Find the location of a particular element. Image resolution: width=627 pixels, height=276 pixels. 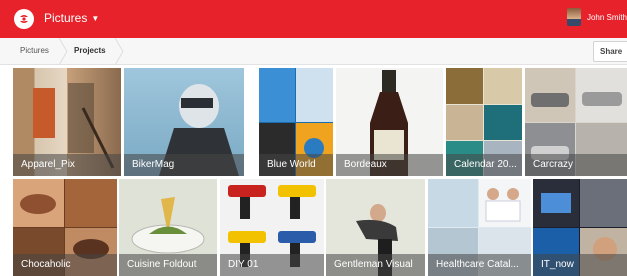

app-logo-icon is located at coordinates (24, 19).